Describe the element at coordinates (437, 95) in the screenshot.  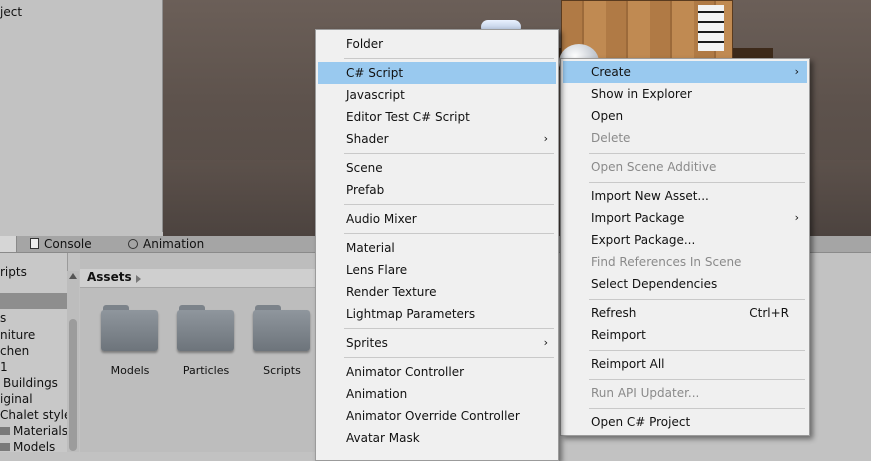
I see `menu-item-javascript: Javascript` at that location.